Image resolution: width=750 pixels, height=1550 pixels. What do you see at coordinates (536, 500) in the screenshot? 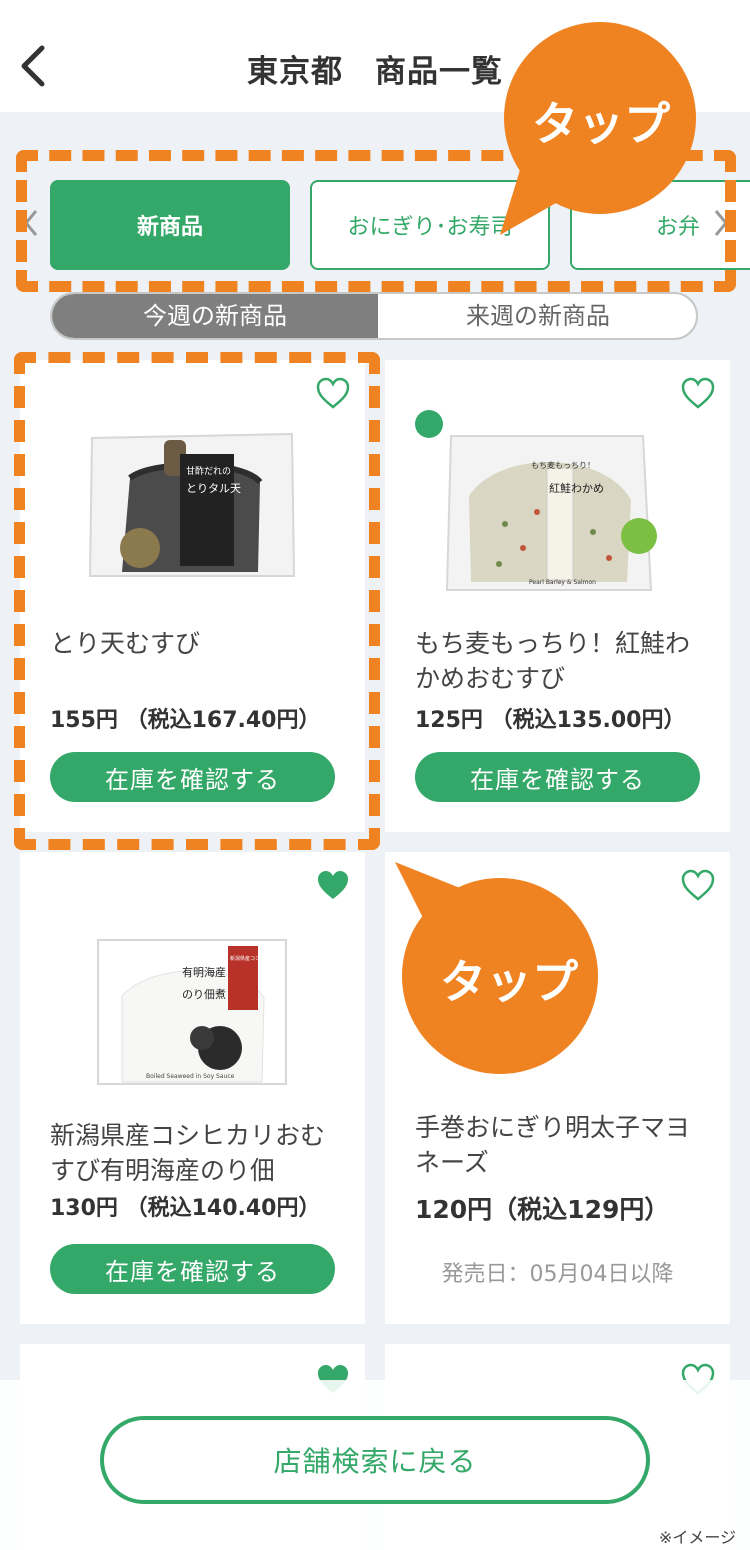
I see `product-image: もち麦もっちり！ 紅鮭わかめ Pearl Barley & Salmon` at bounding box center [536, 500].